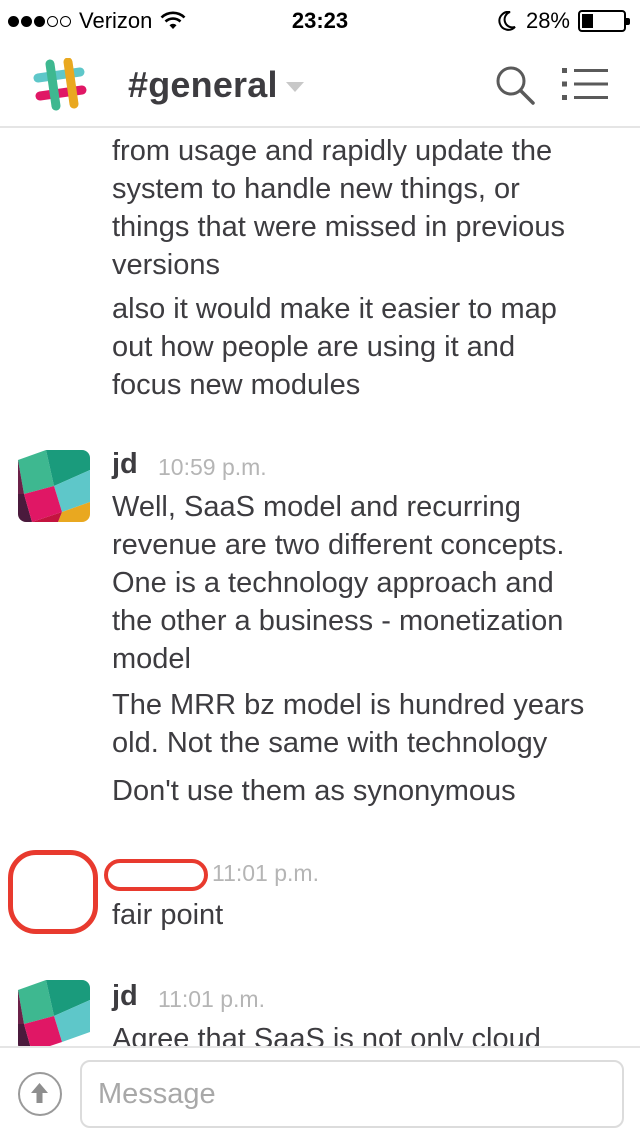  I want to click on message-line: The MRR bz model is hundred years, so click(348, 705).